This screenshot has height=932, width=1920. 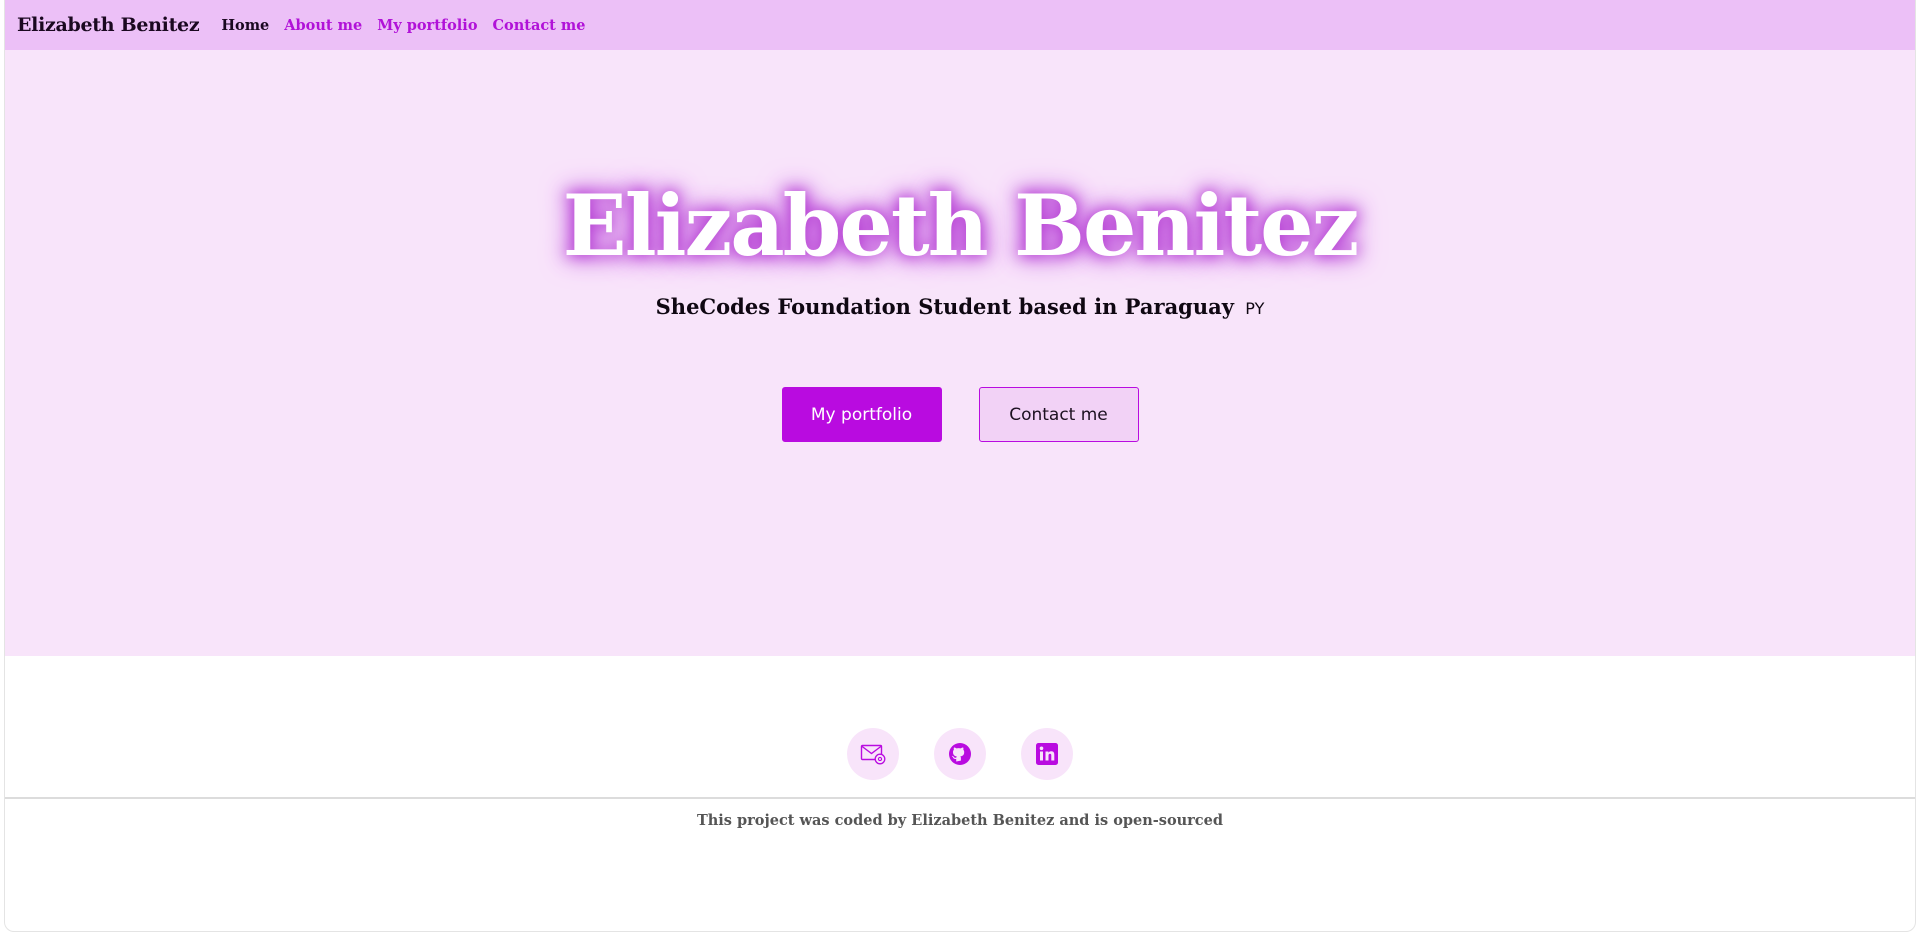 I want to click on footer-divider, so click(x=960, y=798).